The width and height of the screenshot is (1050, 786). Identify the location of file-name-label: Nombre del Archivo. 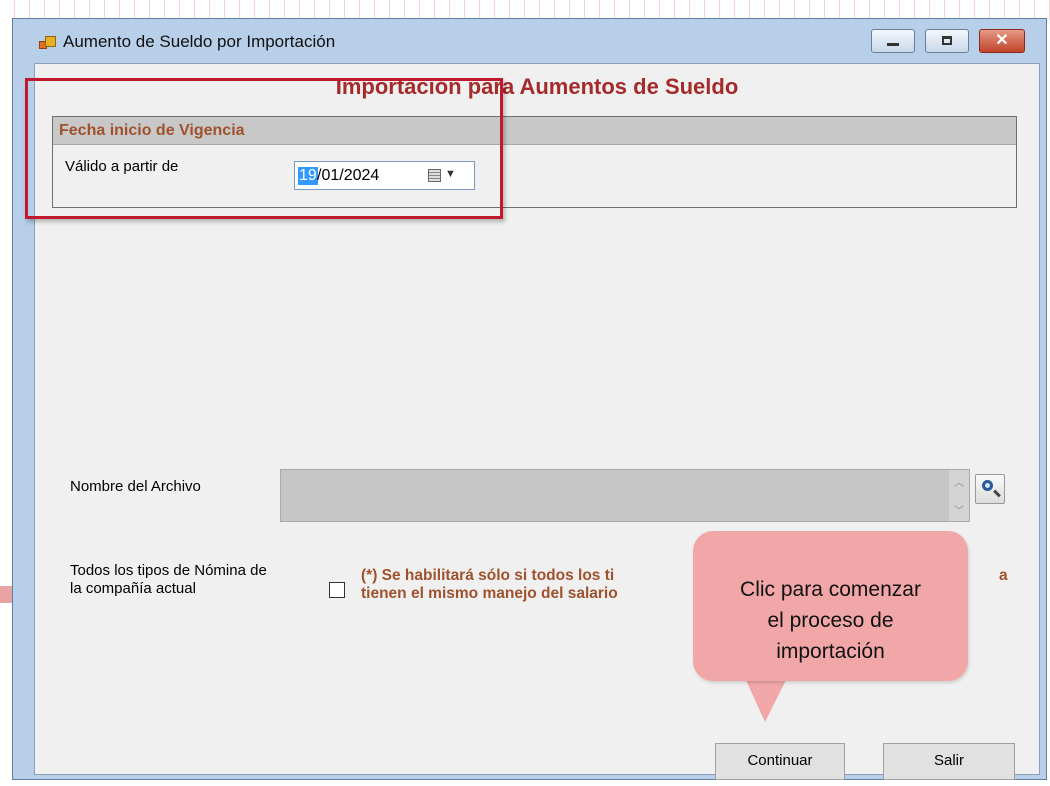
(135, 486).